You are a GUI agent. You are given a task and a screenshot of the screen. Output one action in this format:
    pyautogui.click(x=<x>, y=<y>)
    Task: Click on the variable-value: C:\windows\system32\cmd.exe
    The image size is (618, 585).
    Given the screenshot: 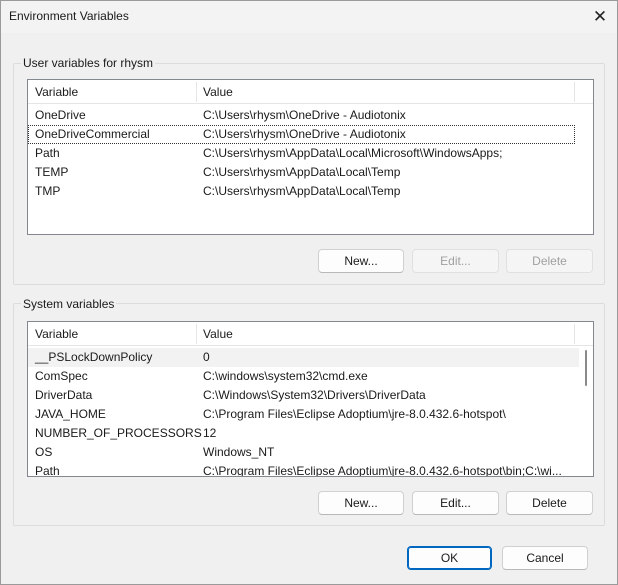 What is the action you would take?
    pyautogui.click(x=285, y=376)
    